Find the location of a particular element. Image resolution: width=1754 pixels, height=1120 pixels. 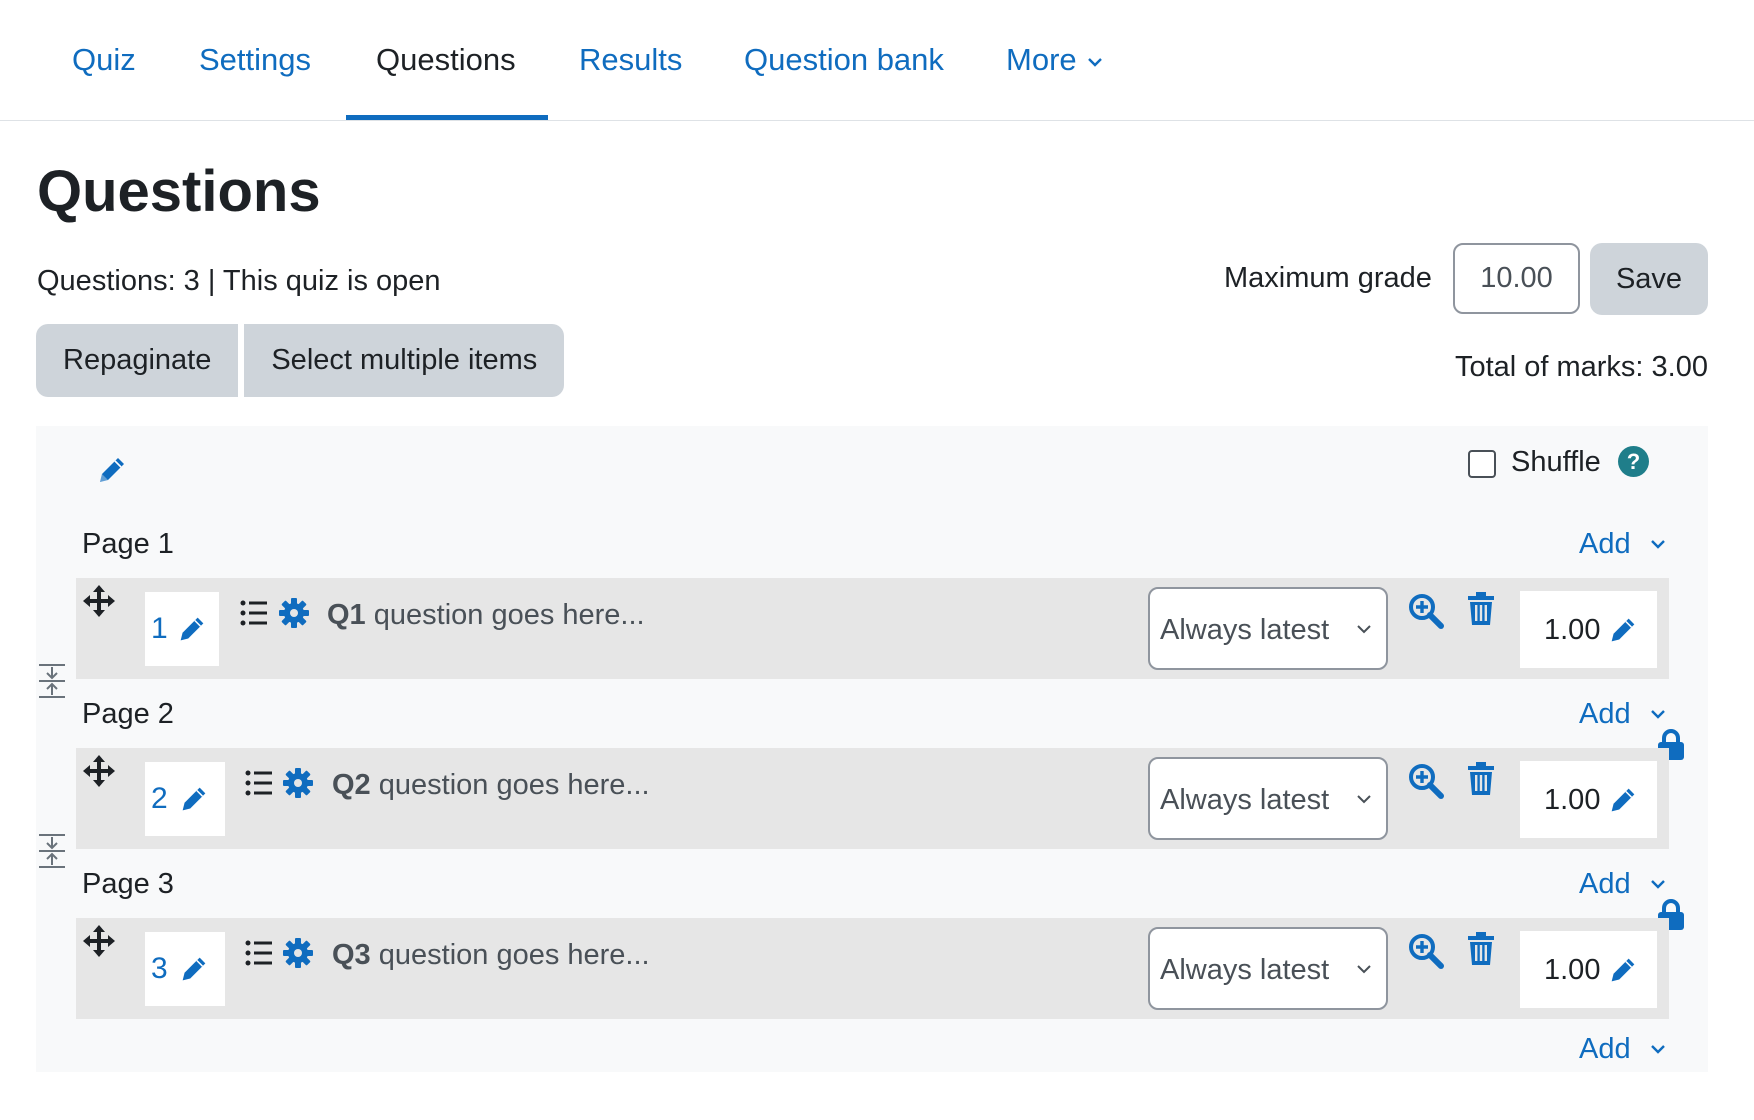

question-number: 2 is located at coordinates (159, 799).